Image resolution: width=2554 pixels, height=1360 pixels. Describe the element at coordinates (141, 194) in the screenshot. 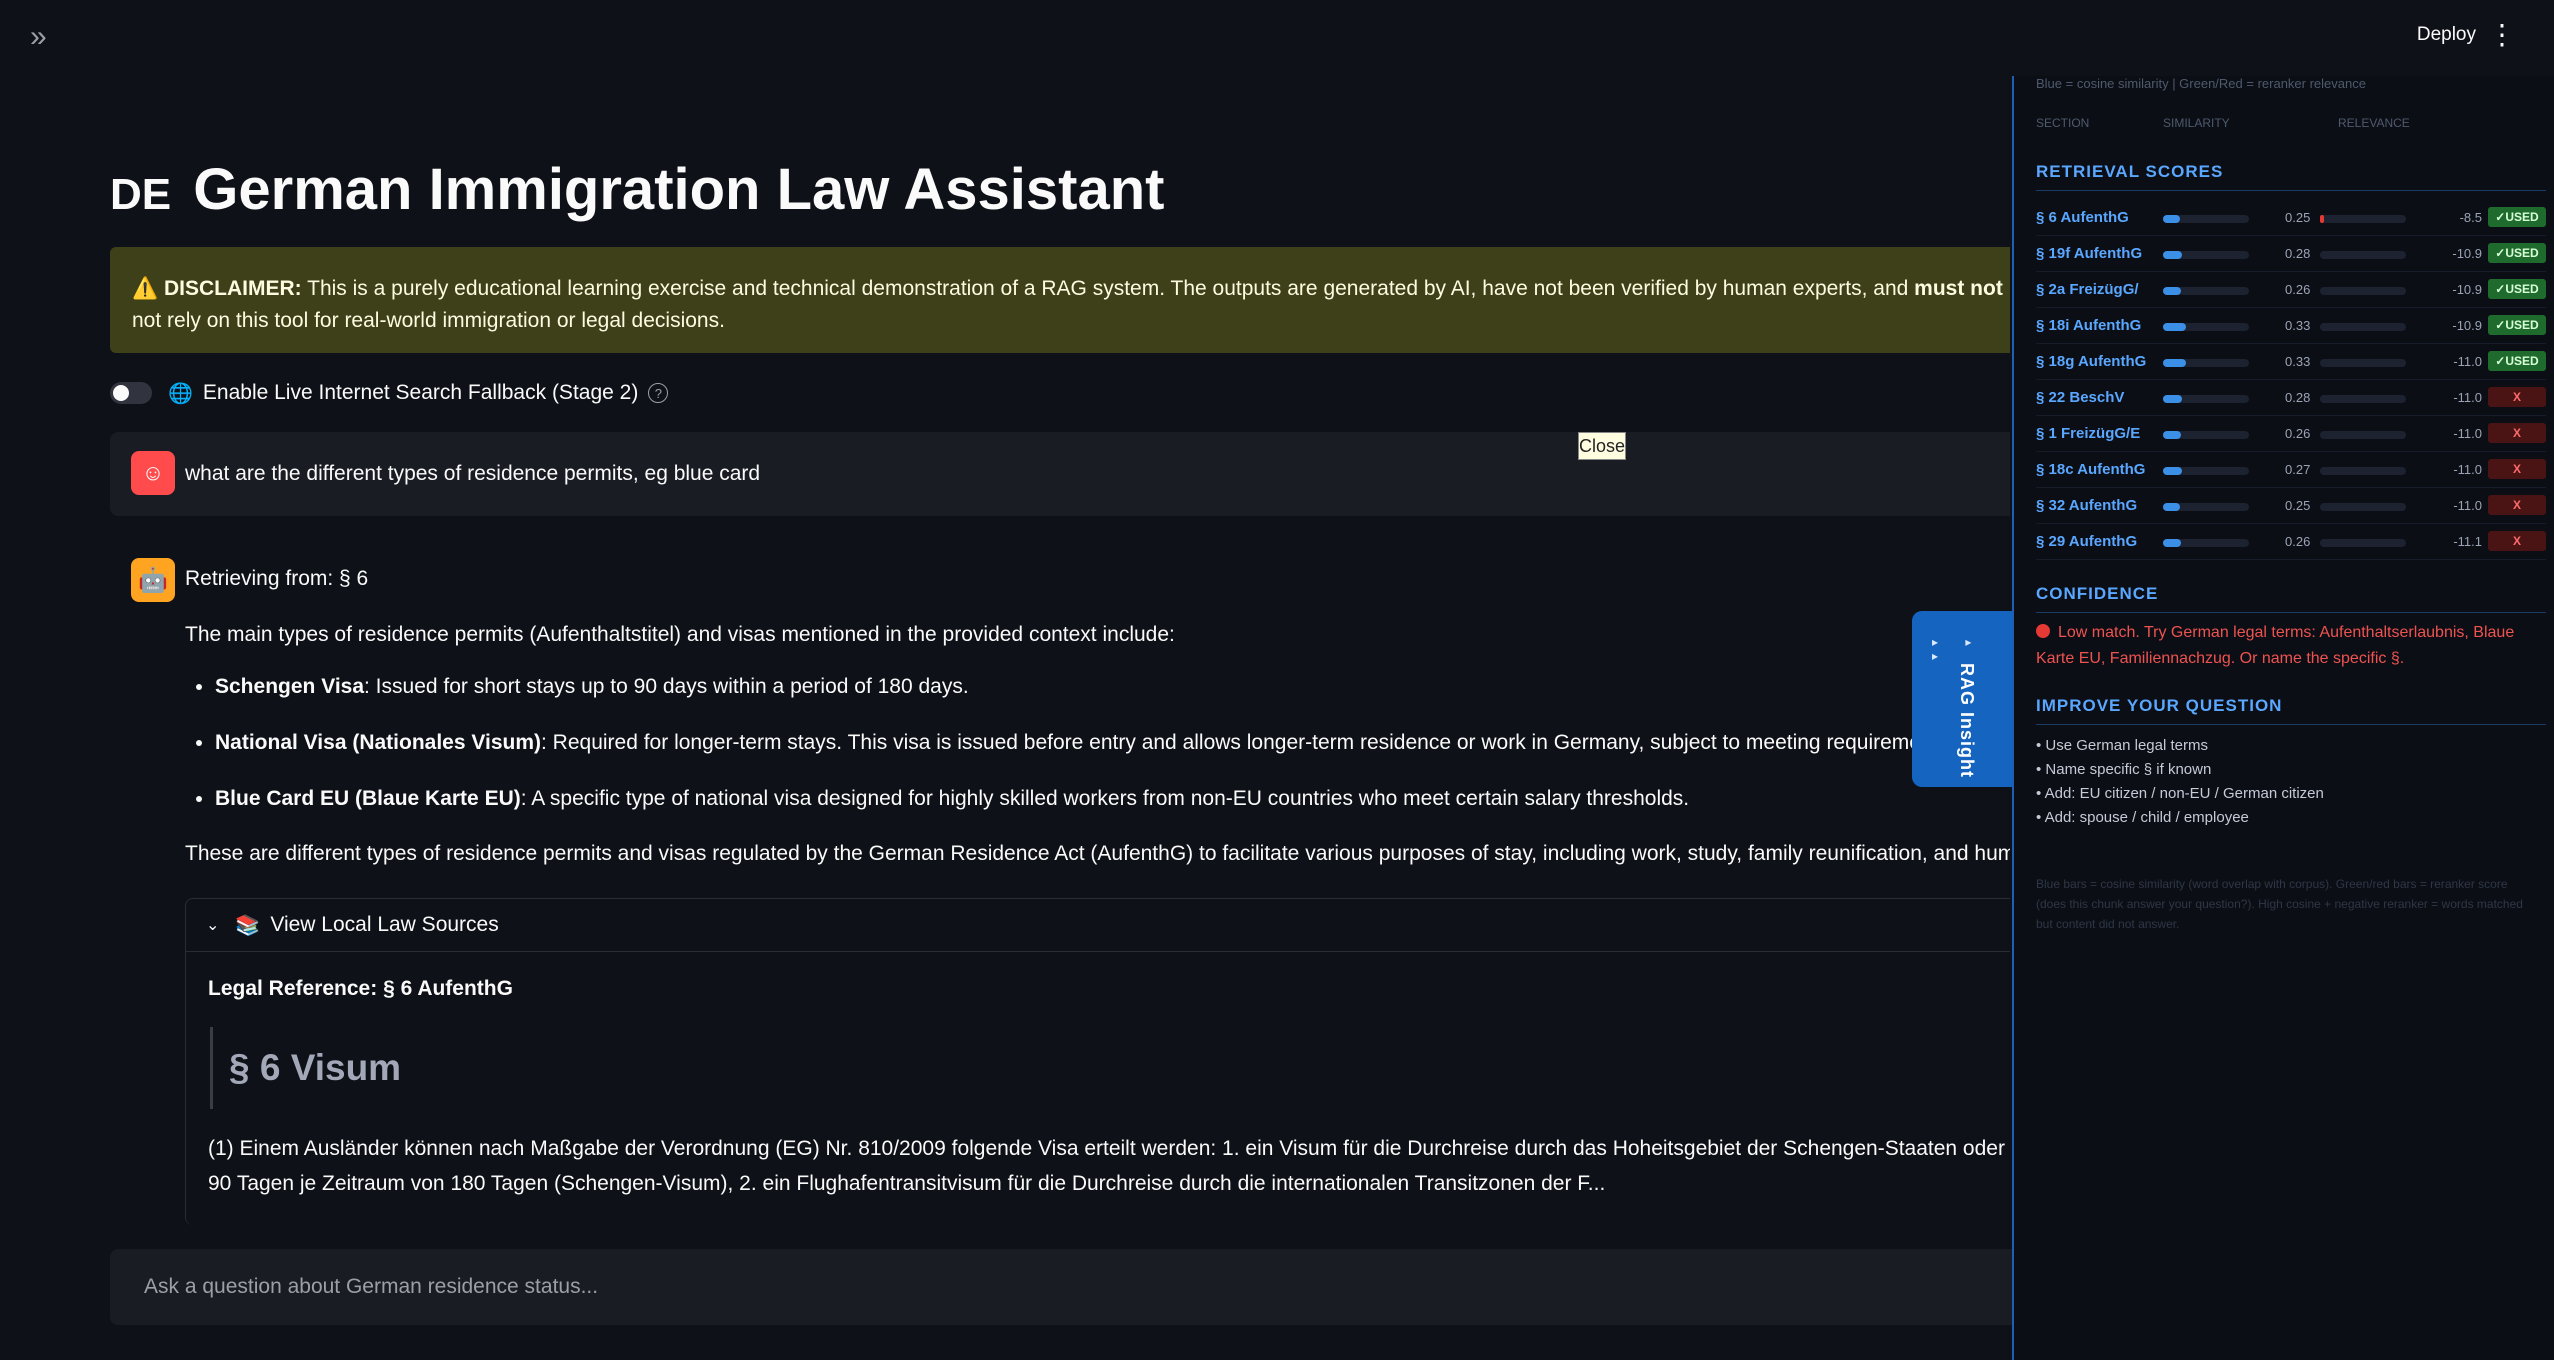

I see `flag-text: DE` at that location.